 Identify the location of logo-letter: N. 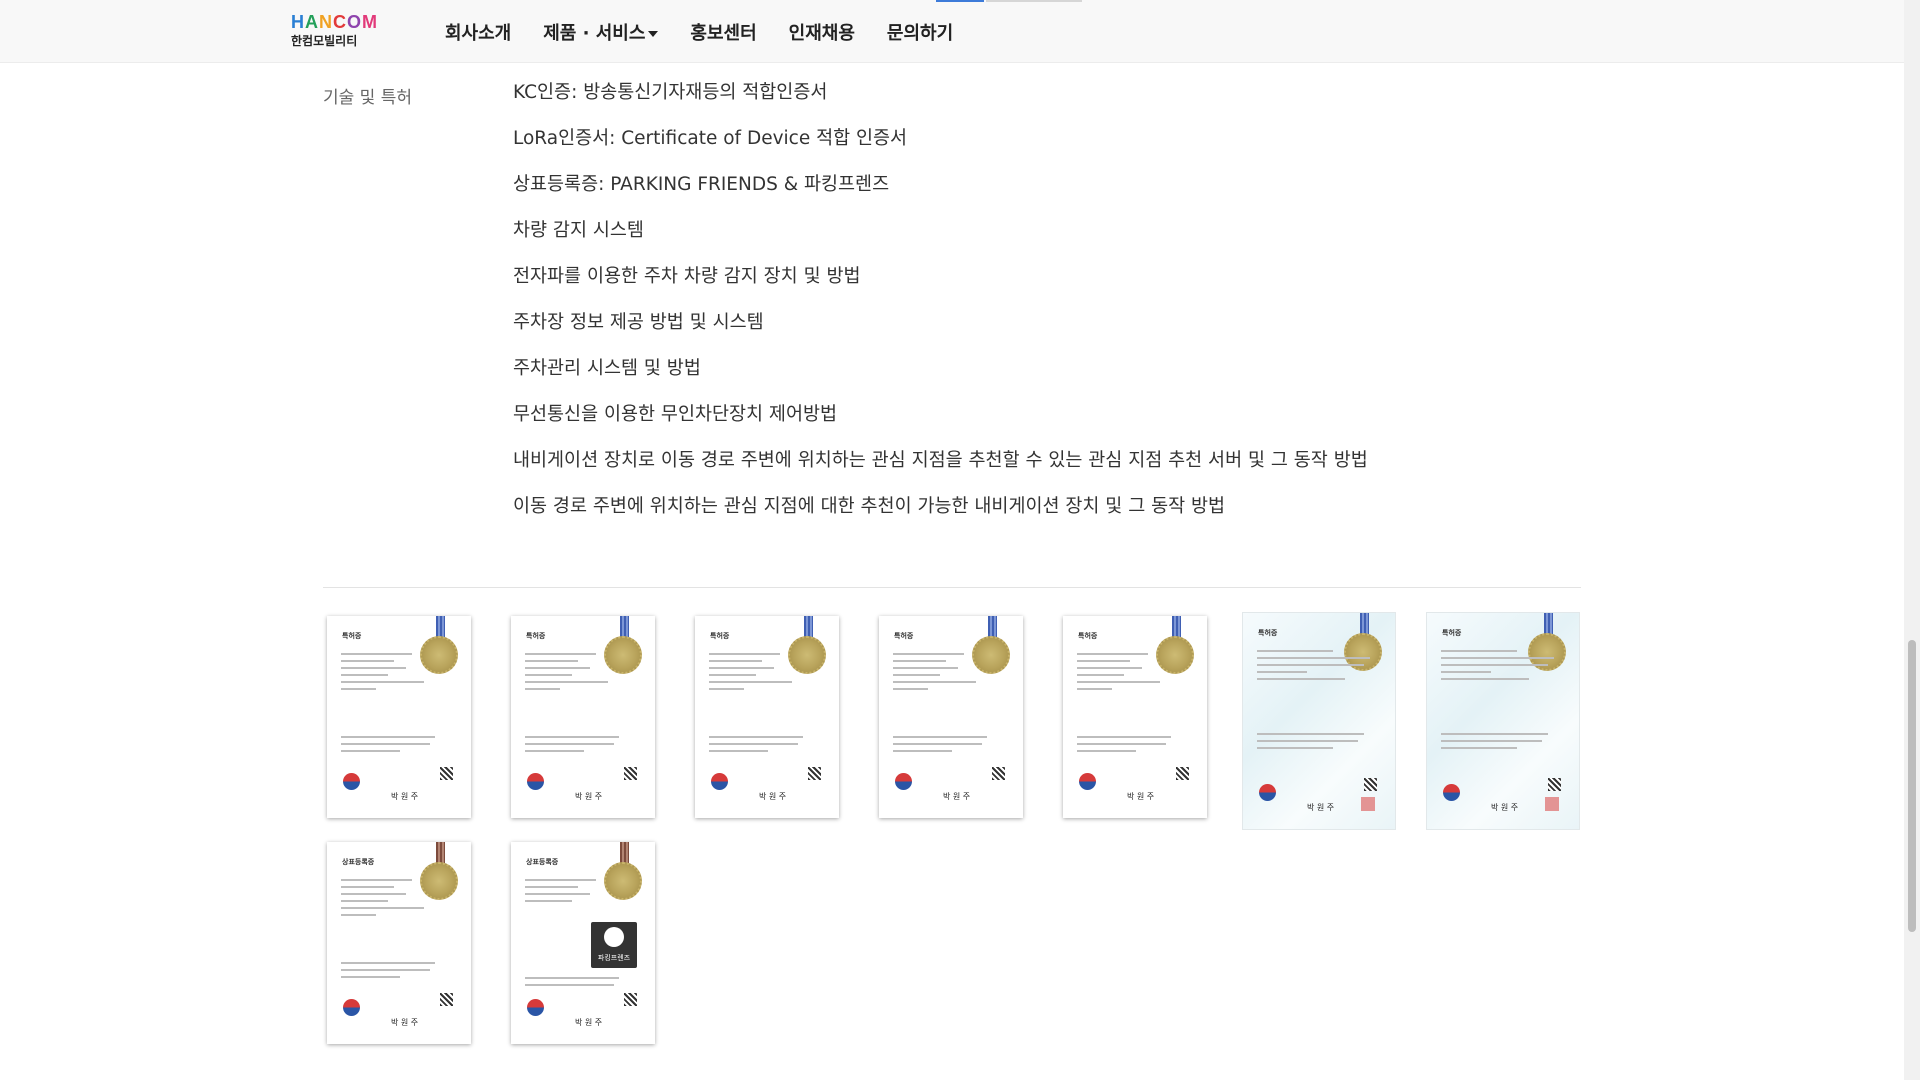
(326, 22).